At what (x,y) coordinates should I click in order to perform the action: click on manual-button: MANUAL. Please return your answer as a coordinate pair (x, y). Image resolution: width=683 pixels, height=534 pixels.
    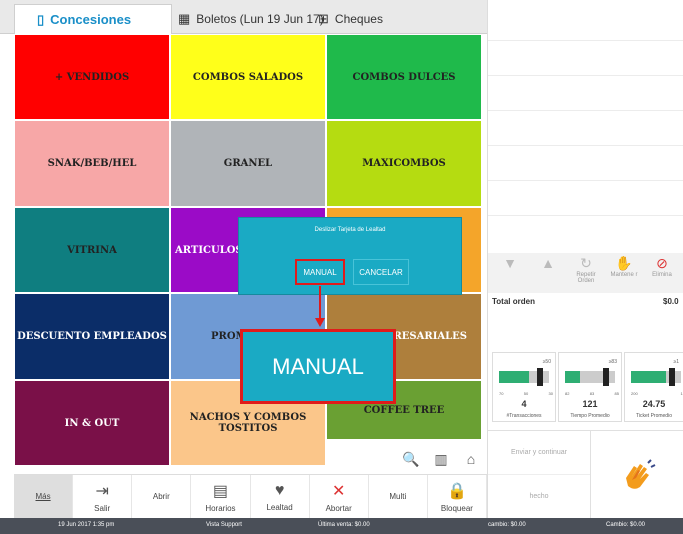
    Looking at the image, I should click on (320, 272).